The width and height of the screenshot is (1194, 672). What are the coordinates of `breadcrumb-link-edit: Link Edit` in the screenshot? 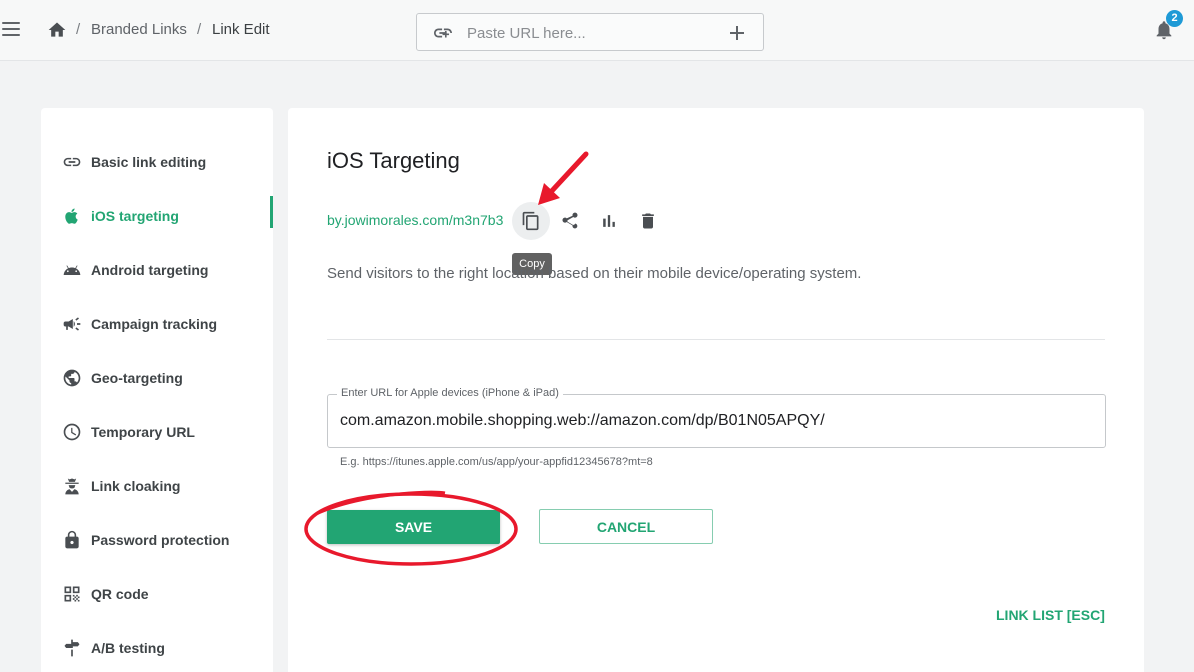 It's located at (241, 29).